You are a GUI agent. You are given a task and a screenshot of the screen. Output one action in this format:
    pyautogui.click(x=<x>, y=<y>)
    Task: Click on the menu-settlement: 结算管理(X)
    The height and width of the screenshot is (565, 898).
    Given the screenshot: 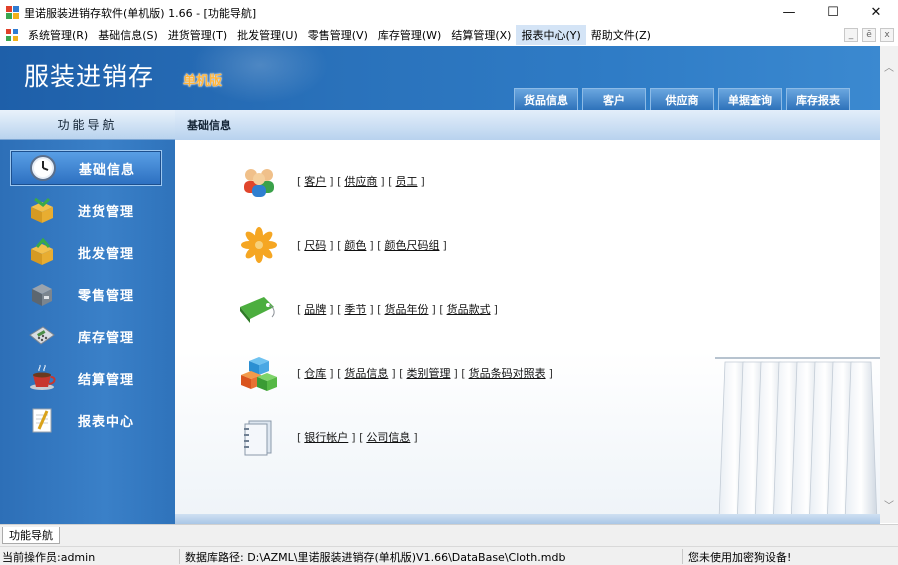 What is the action you would take?
    pyautogui.click(x=481, y=35)
    